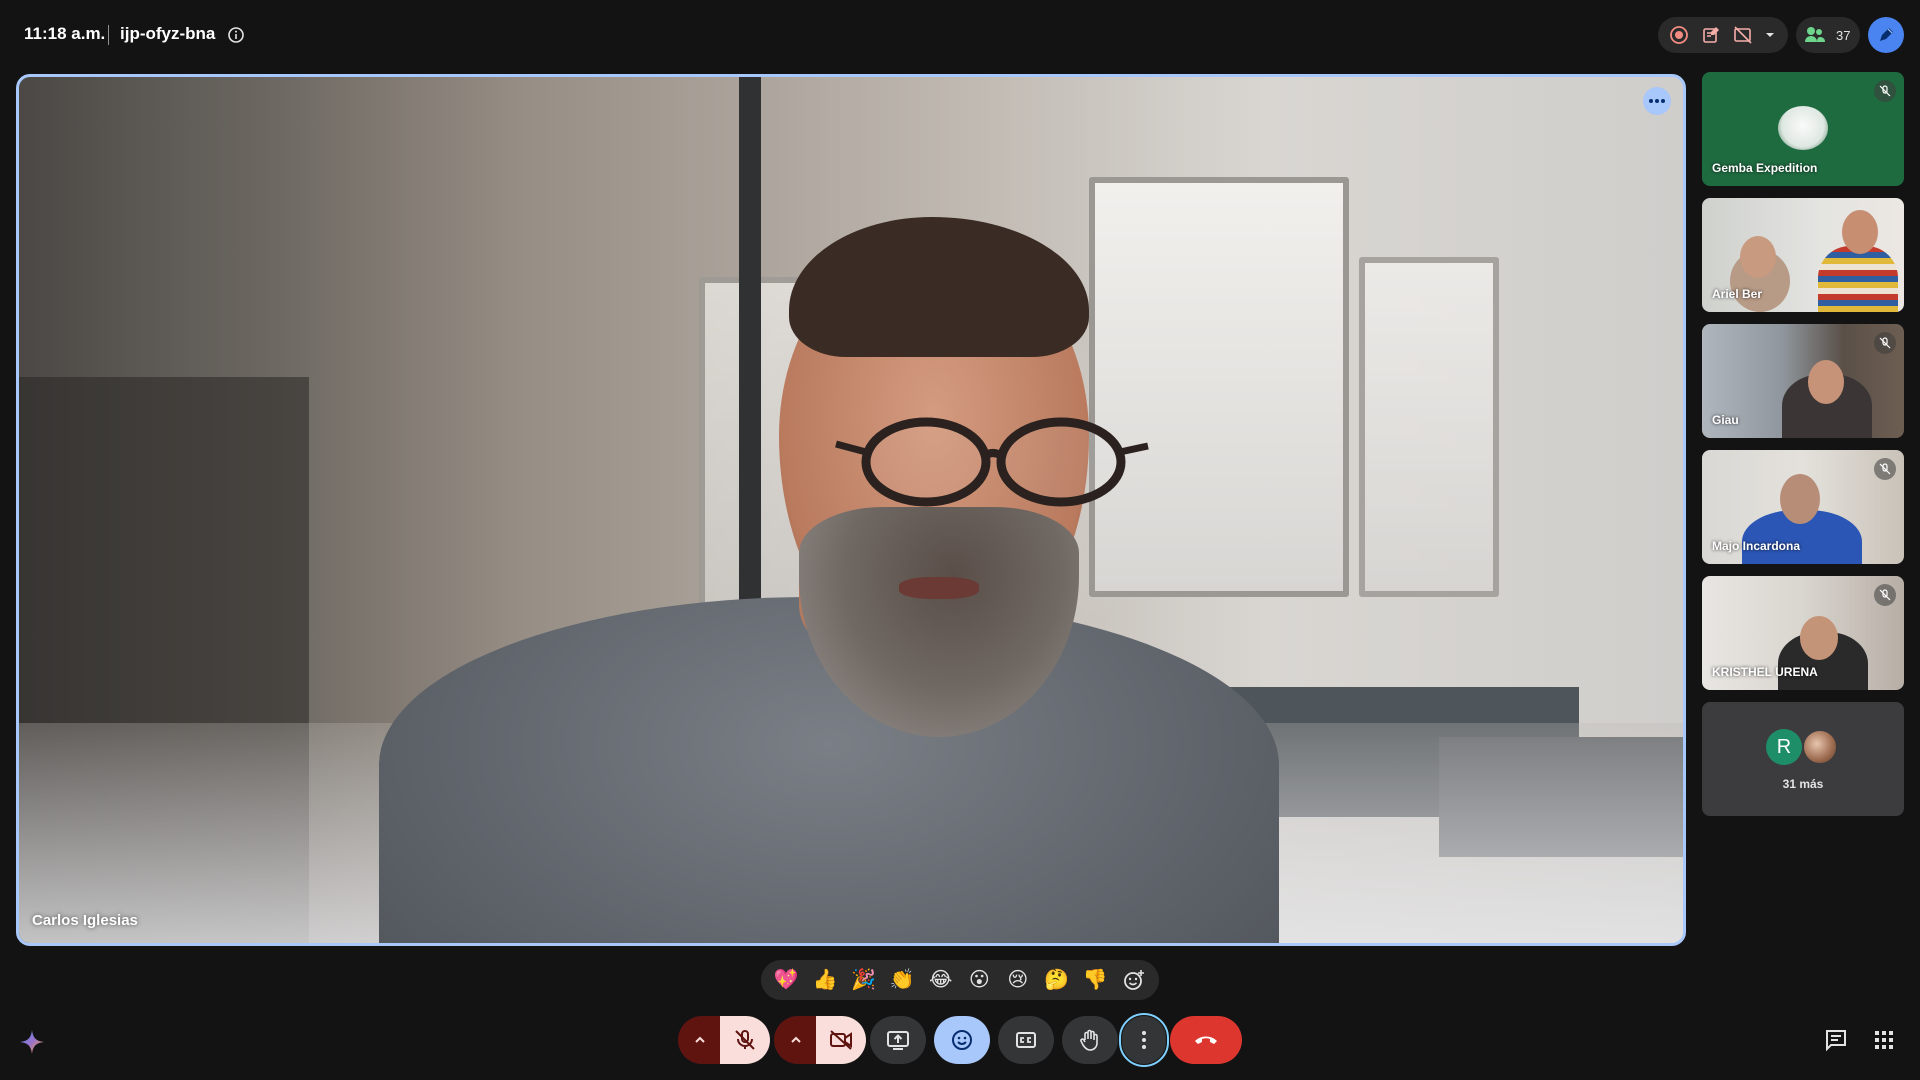  Describe the element at coordinates (1803, 784) in the screenshot. I see `more-participants-label: 31 más` at that location.